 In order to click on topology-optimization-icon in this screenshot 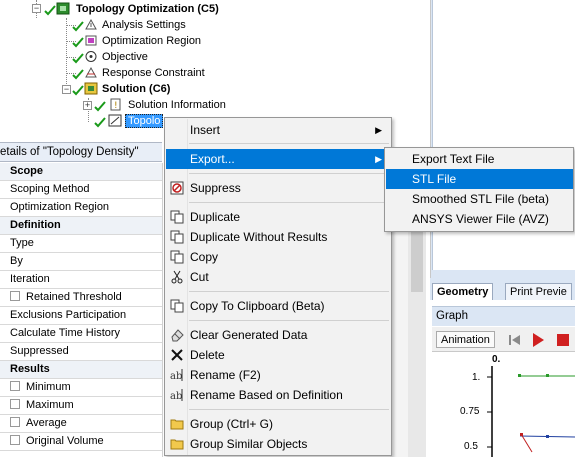, I will do `click(63, 8)`.